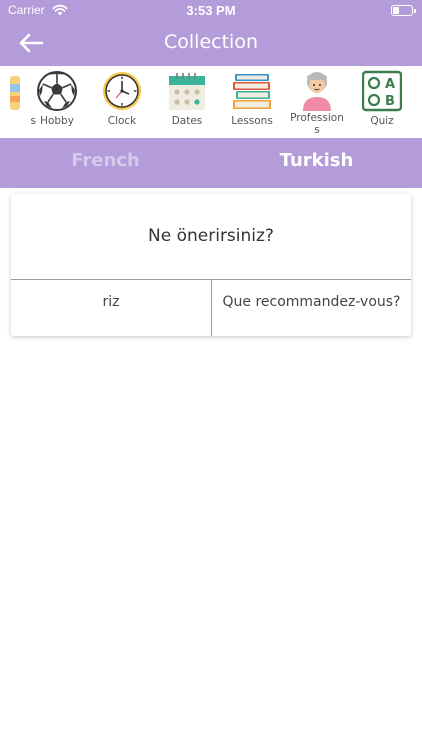  What do you see at coordinates (252, 91) in the screenshot?
I see `books-icon` at bounding box center [252, 91].